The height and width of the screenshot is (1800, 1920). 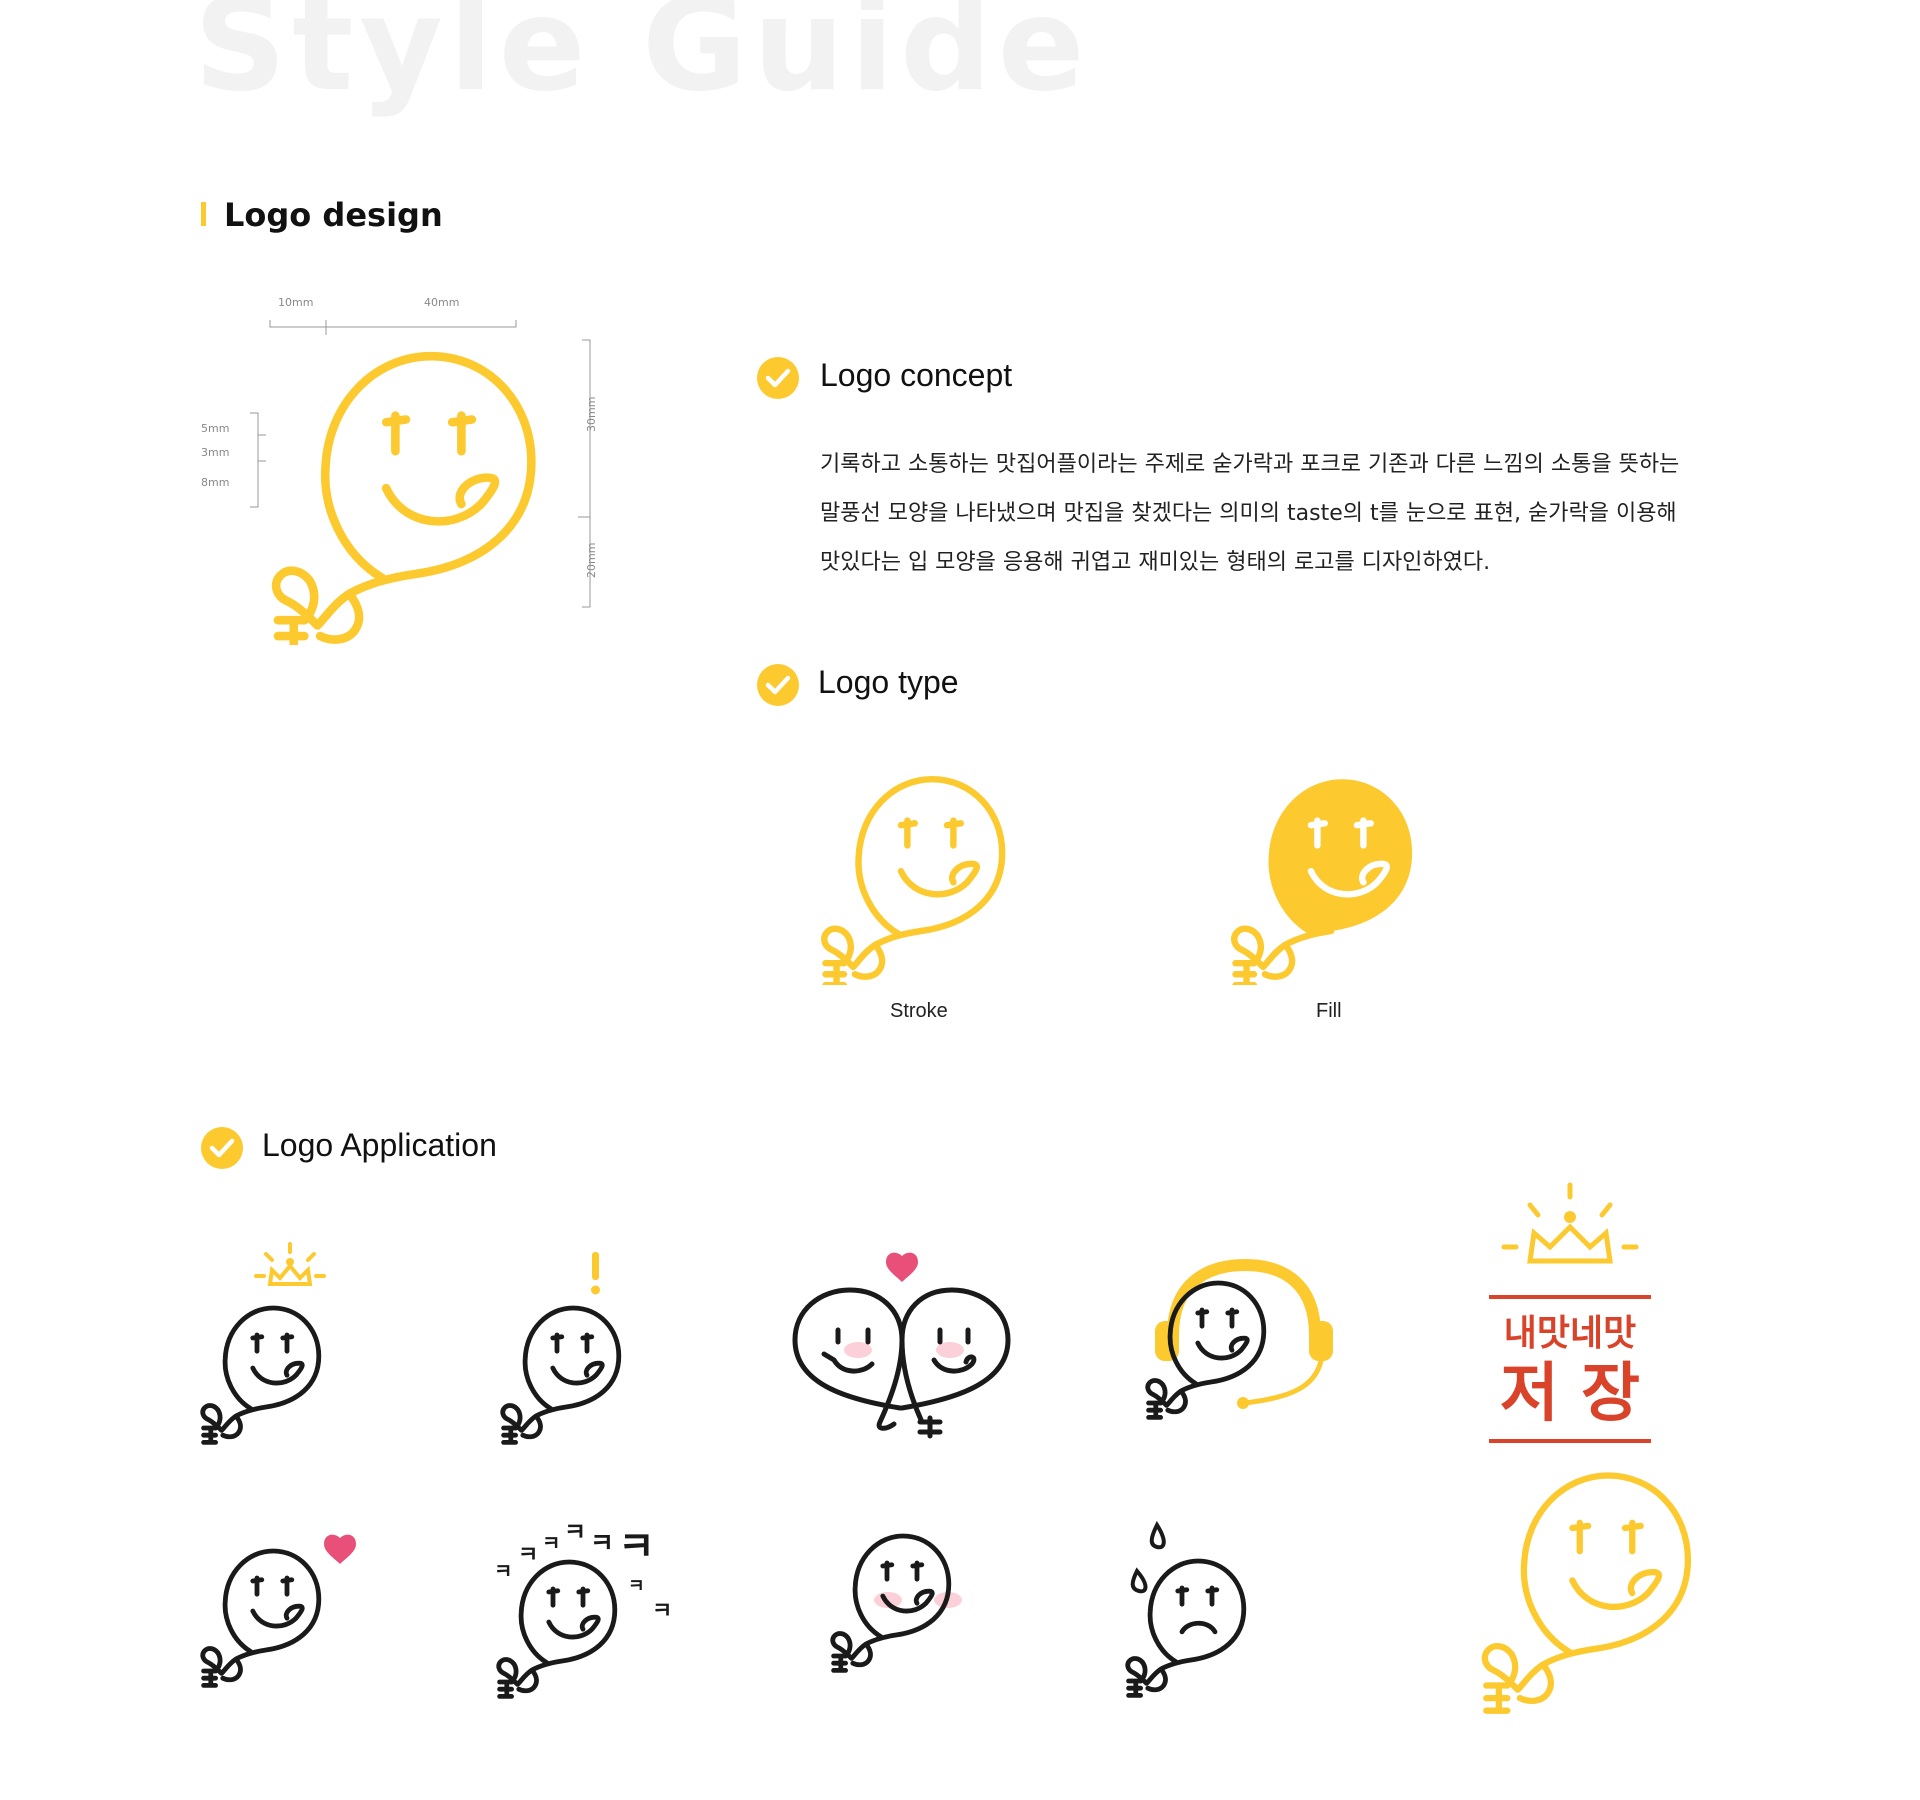 I want to click on logo-dimension-diagram, so click(x=420, y=482).